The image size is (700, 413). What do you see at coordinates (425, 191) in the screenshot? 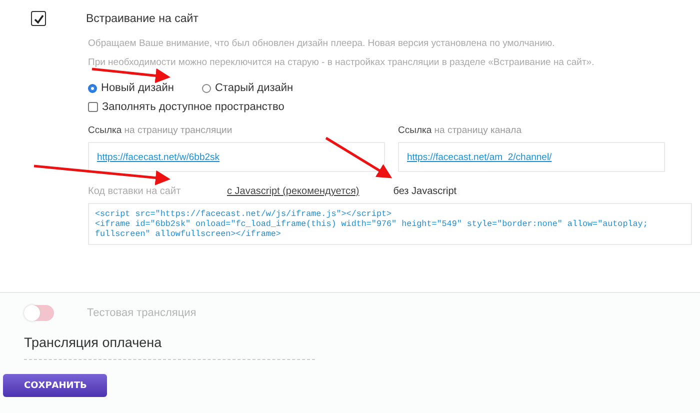
I see `code-tab: без Javascript` at bounding box center [425, 191].